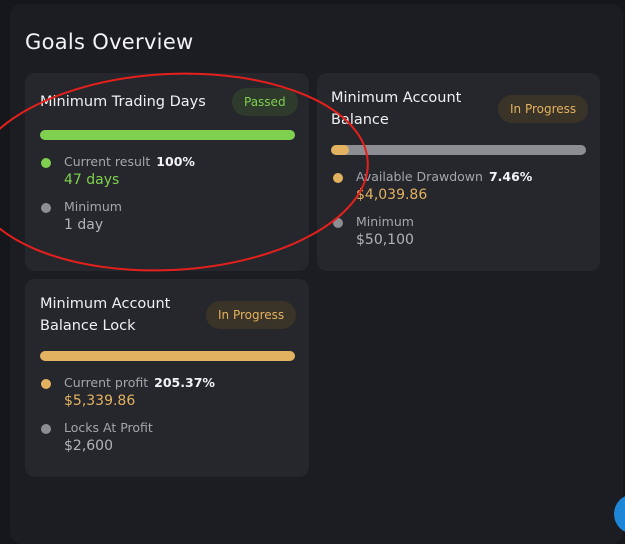  I want to click on drawdown-value: $4,039.86, so click(392, 195).